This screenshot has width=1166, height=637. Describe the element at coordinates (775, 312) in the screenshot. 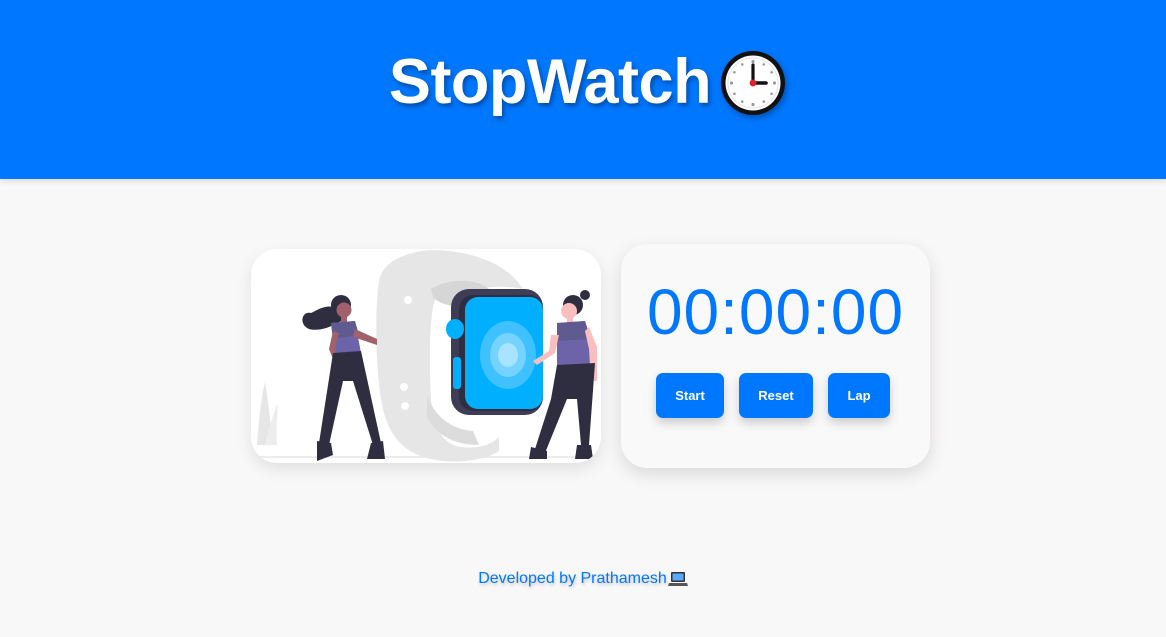

I see `timer-display: 00:00:00` at that location.